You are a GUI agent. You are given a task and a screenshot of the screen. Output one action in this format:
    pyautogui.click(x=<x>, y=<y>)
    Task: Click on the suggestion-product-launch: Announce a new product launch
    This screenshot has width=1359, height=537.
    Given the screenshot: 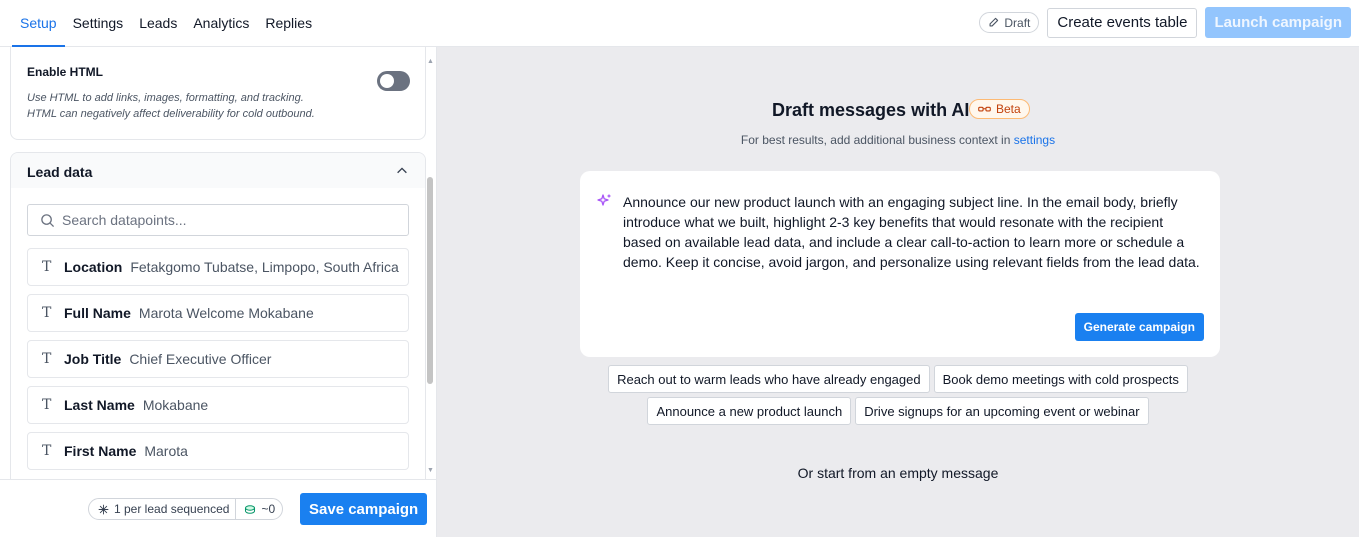 What is the action you would take?
    pyautogui.click(x=749, y=411)
    